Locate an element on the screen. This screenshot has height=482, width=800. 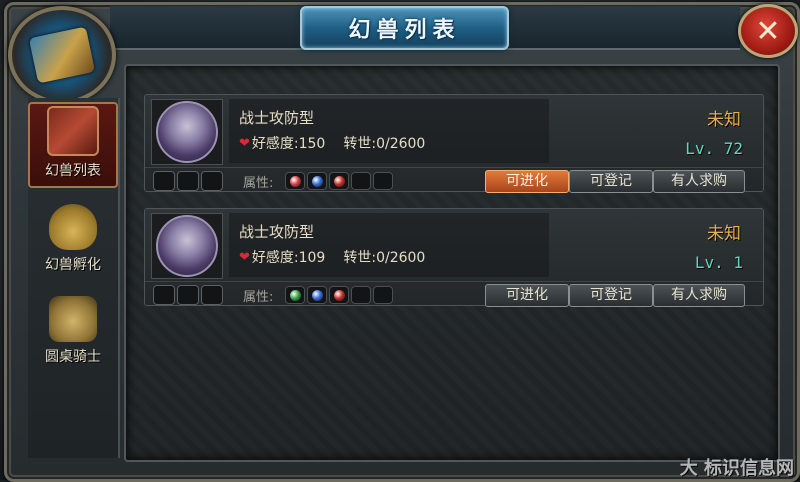
sidebar-item-pet-list: 幻兽列表 is located at coordinates (73, 145).